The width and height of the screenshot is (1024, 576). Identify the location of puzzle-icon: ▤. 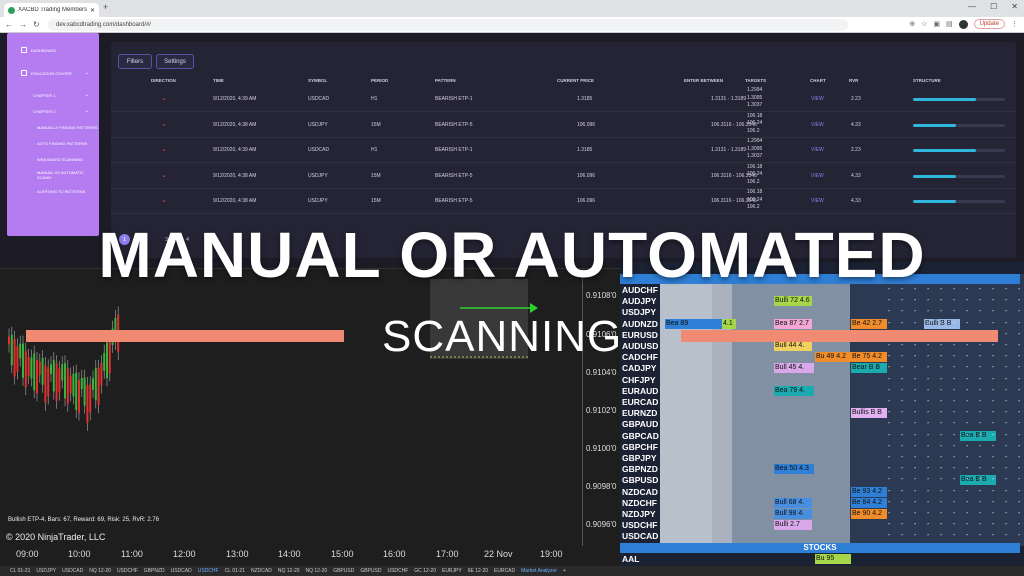
(949, 24).